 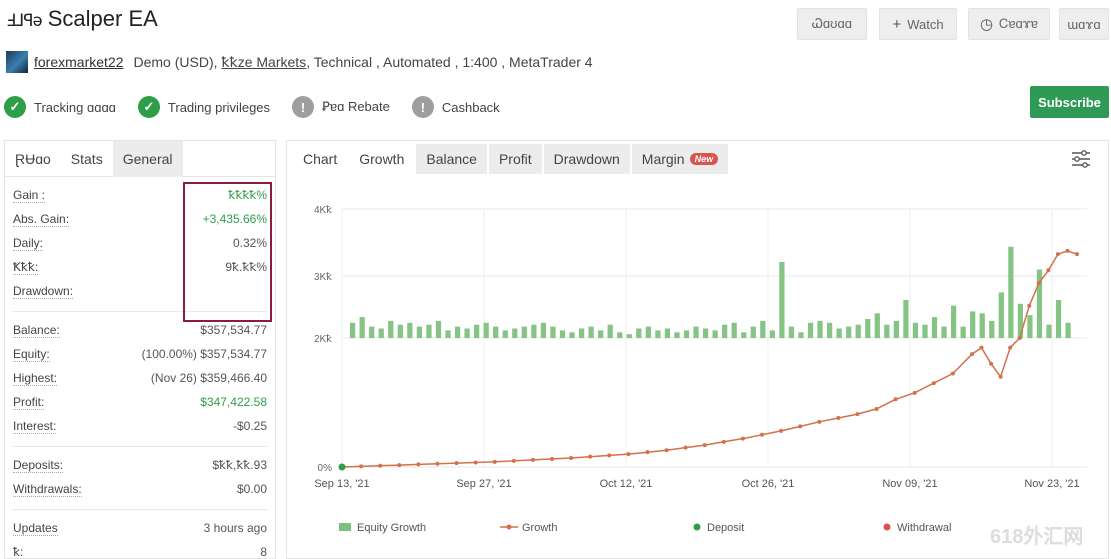 I want to click on stat-label: Equity:, so click(x=31, y=354).